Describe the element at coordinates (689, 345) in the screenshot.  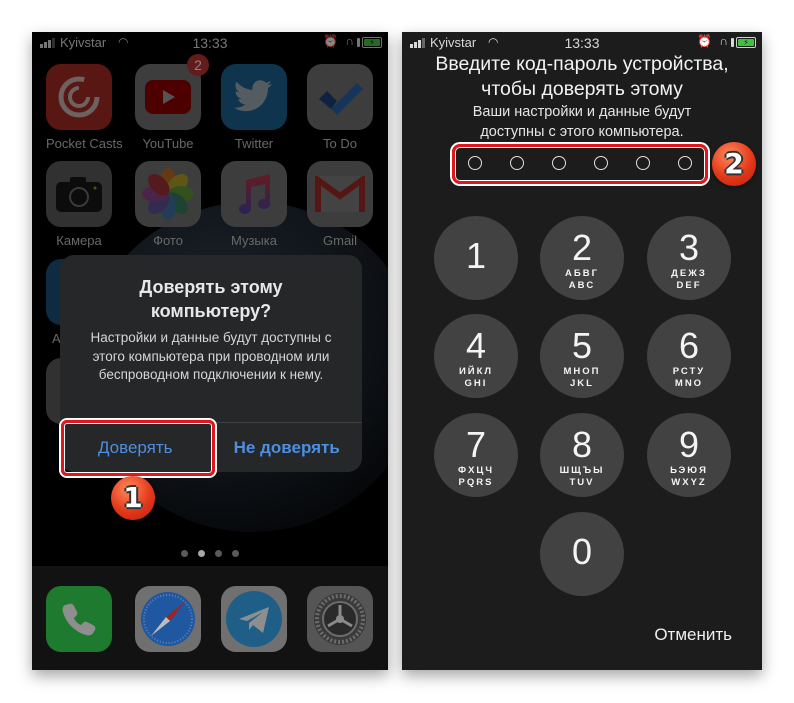
I see `key-digit: 6` at that location.